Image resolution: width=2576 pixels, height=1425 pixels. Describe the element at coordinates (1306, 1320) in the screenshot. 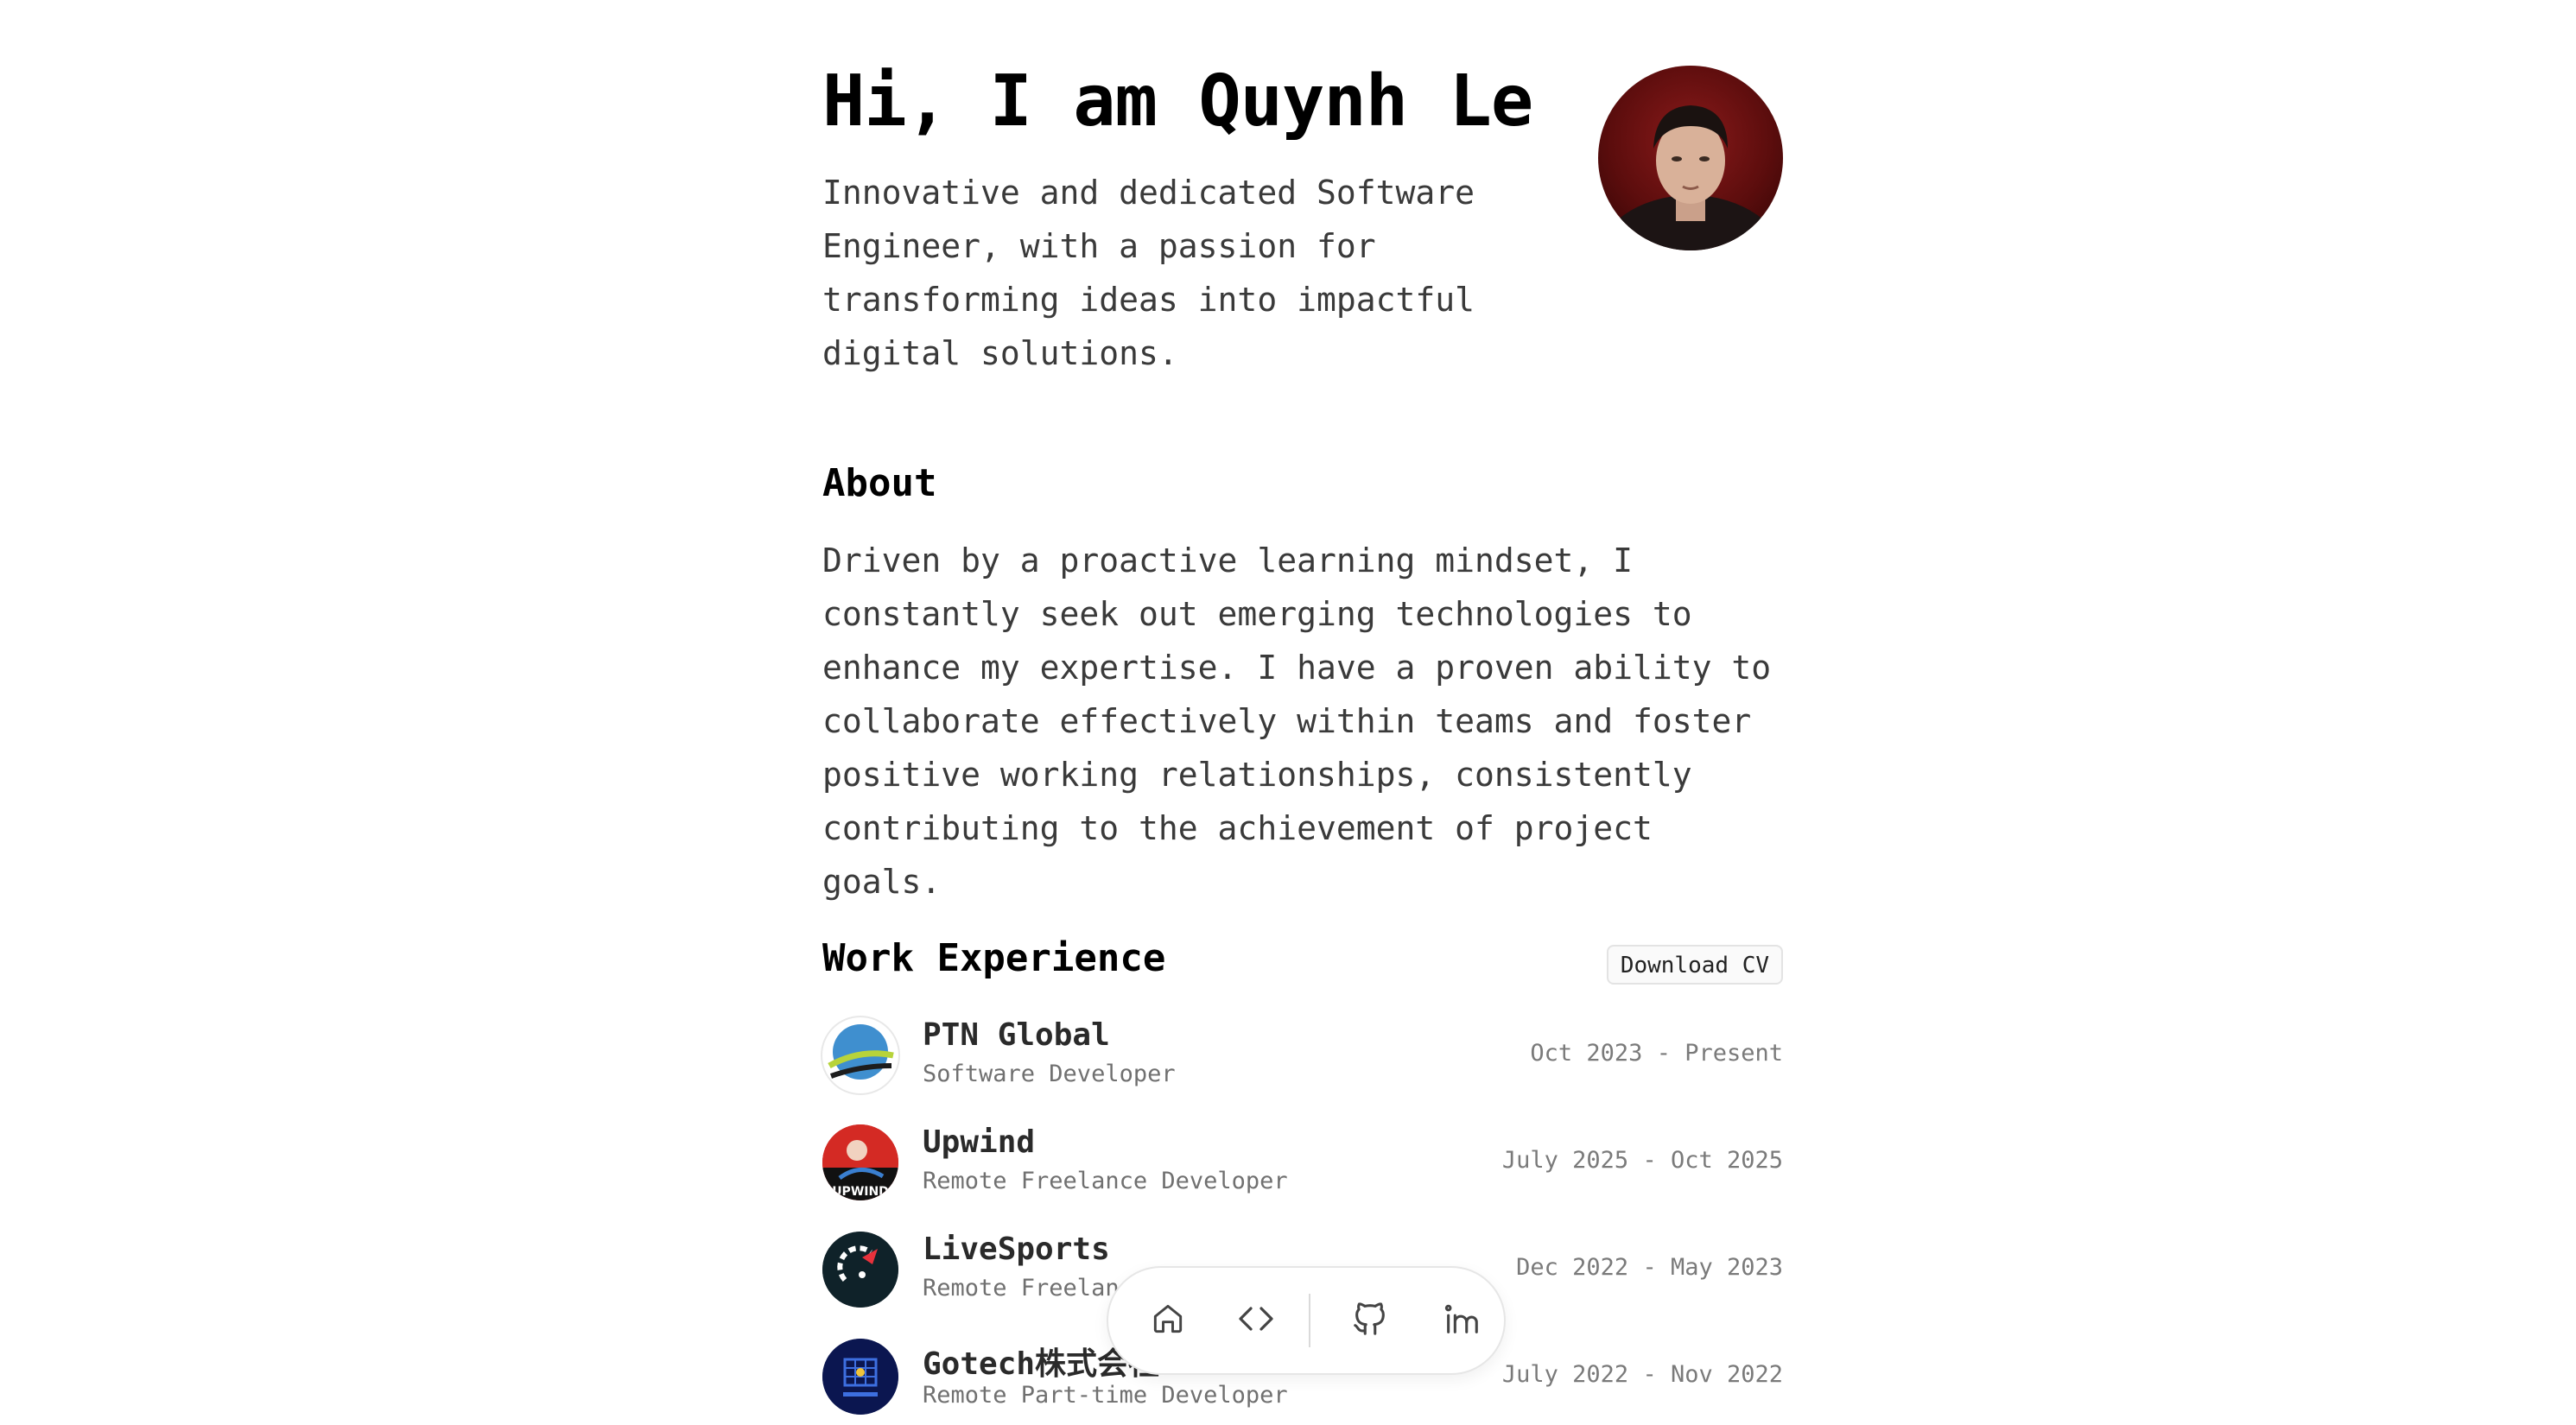

I see `floating-dock` at that location.